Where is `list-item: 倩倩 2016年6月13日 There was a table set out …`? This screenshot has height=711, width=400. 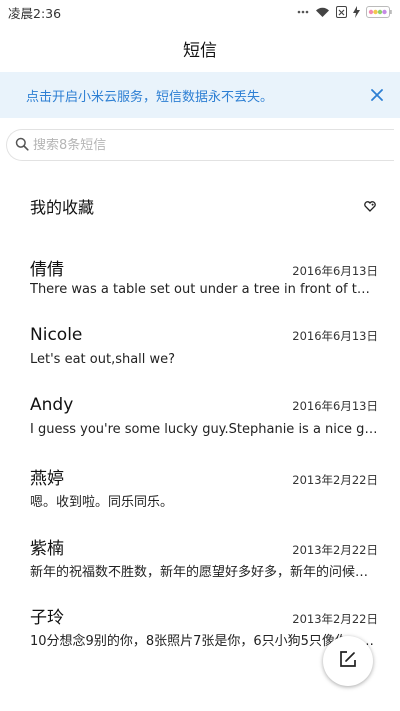
list-item: 倩倩 2016年6月13日 There was a table set out … is located at coordinates (200, 285).